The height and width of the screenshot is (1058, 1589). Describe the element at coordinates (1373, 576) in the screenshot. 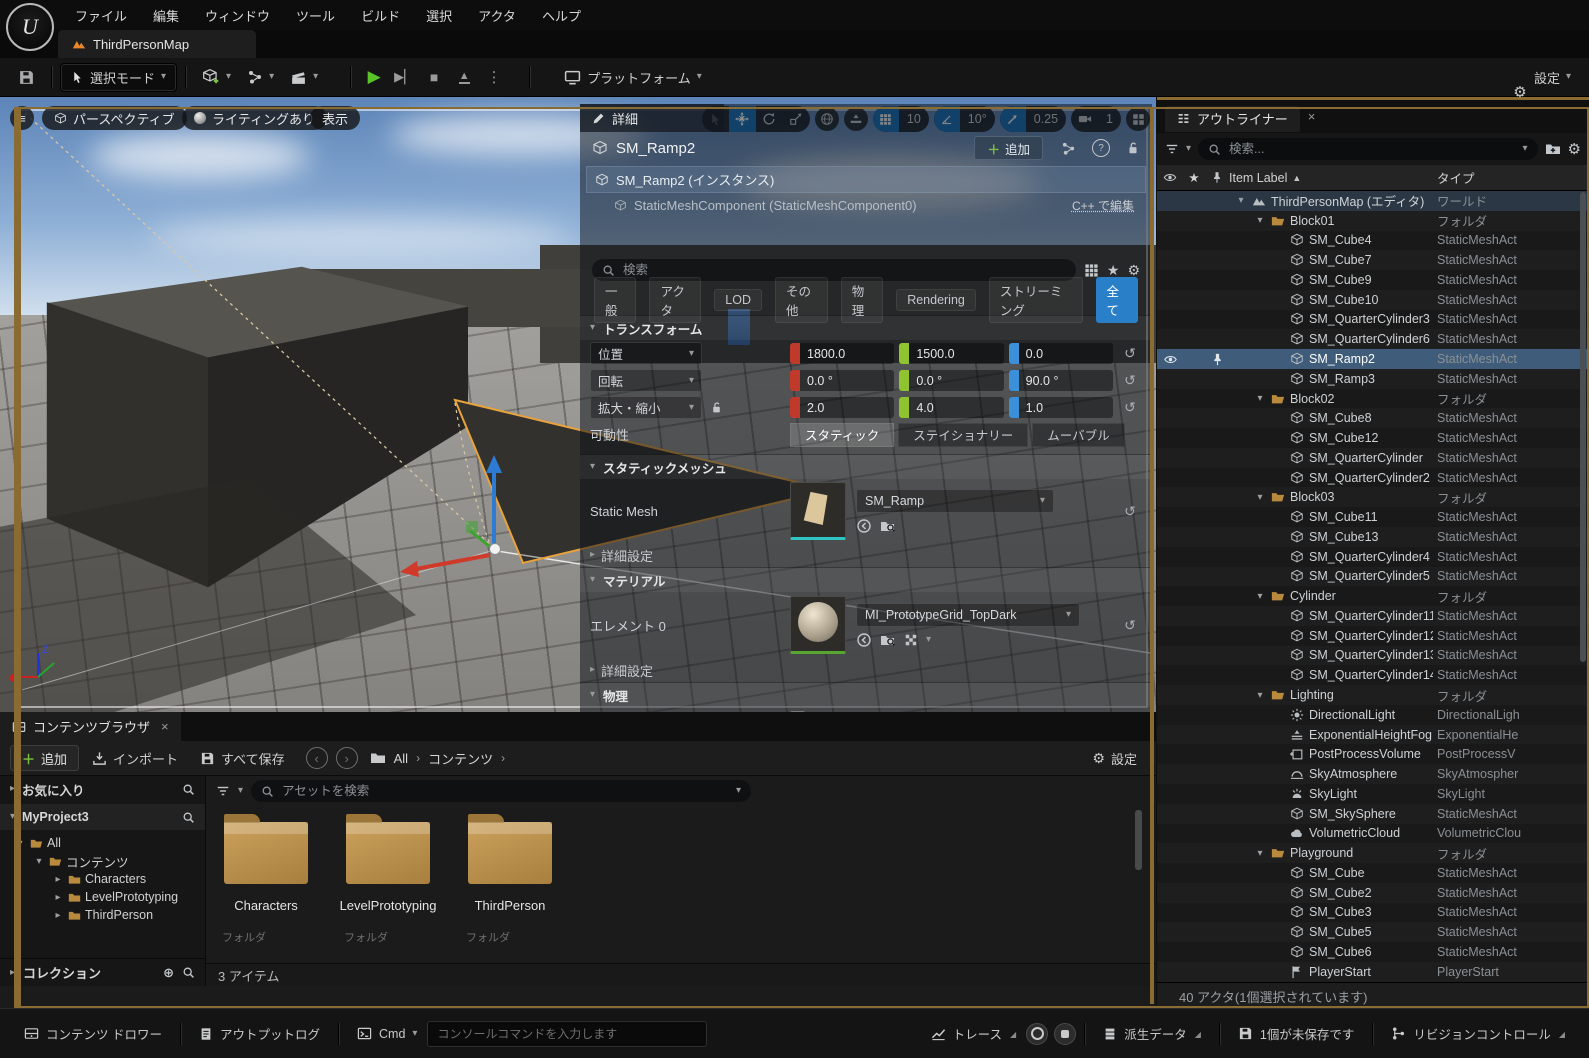

I see `outliner-row: SM_QuarterCylinder5 StaticMeshAct` at that location.